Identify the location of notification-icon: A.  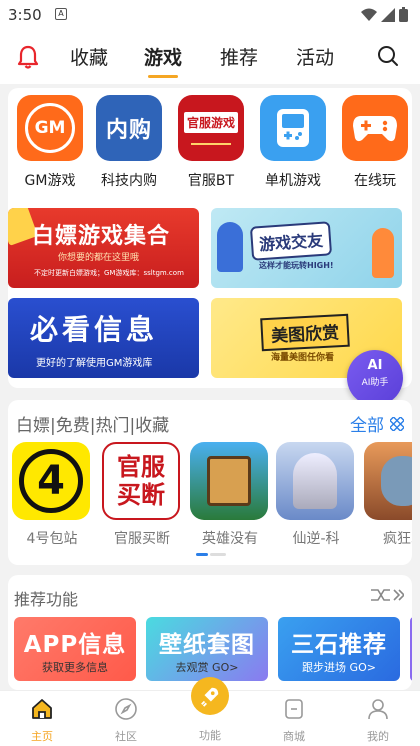
(61, 14).